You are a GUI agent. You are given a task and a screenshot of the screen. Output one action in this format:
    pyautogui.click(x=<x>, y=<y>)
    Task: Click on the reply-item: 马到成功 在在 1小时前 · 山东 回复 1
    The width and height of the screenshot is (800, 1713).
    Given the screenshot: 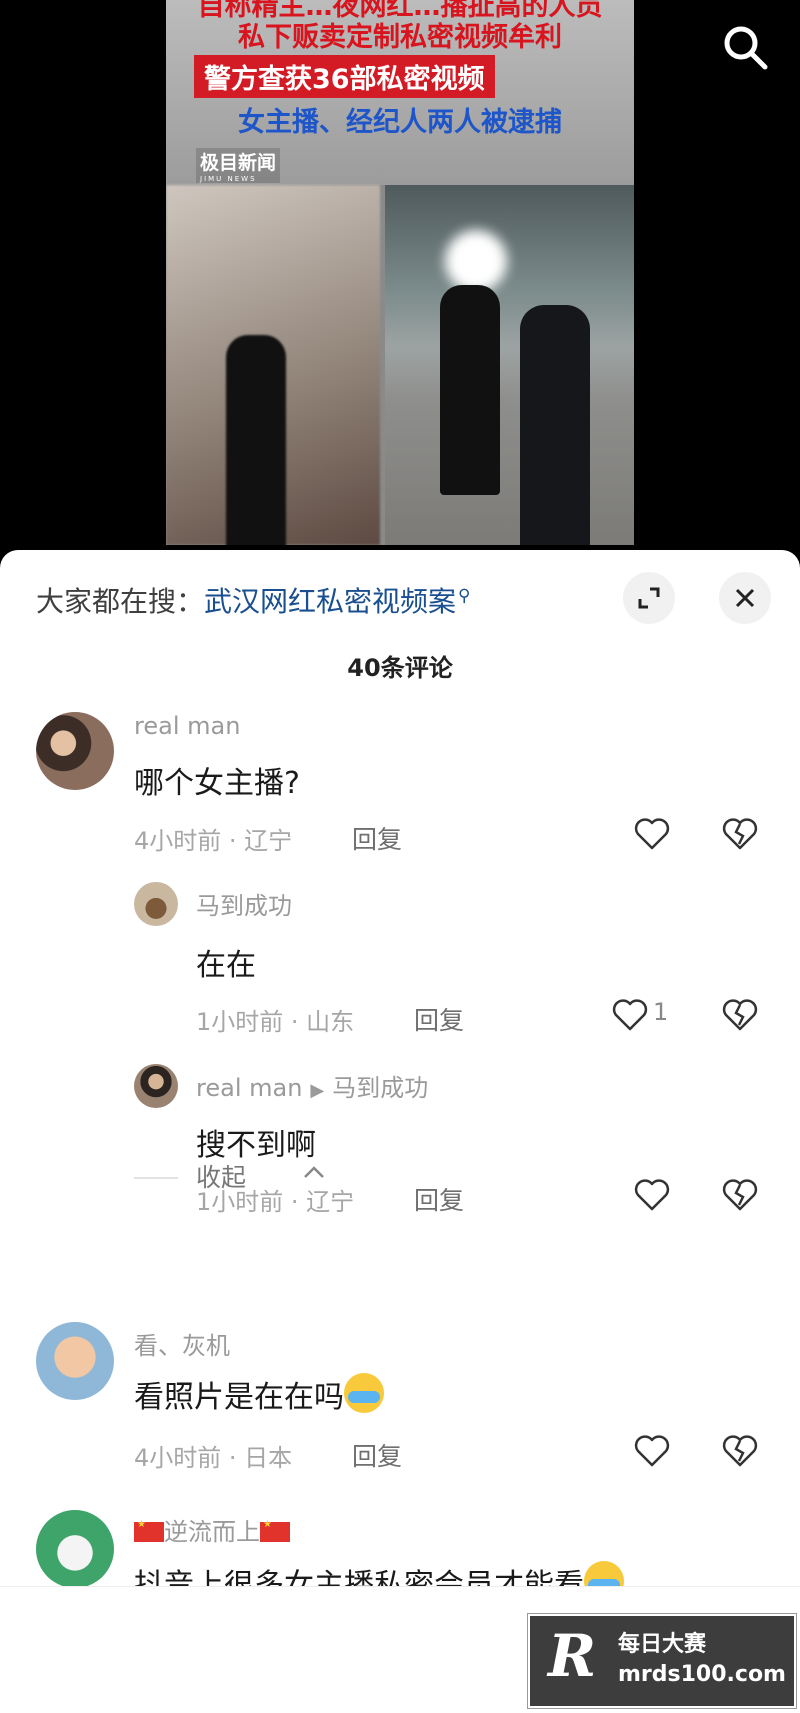 What is the action you would take?
    pyautogui.click(x=400, y=960)
    